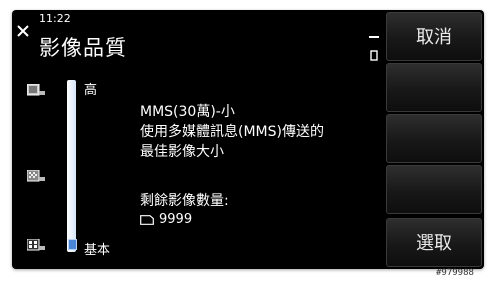 This screenshot has width=500, height=281. I want to click on watermark: #979988, so click(455, 273).